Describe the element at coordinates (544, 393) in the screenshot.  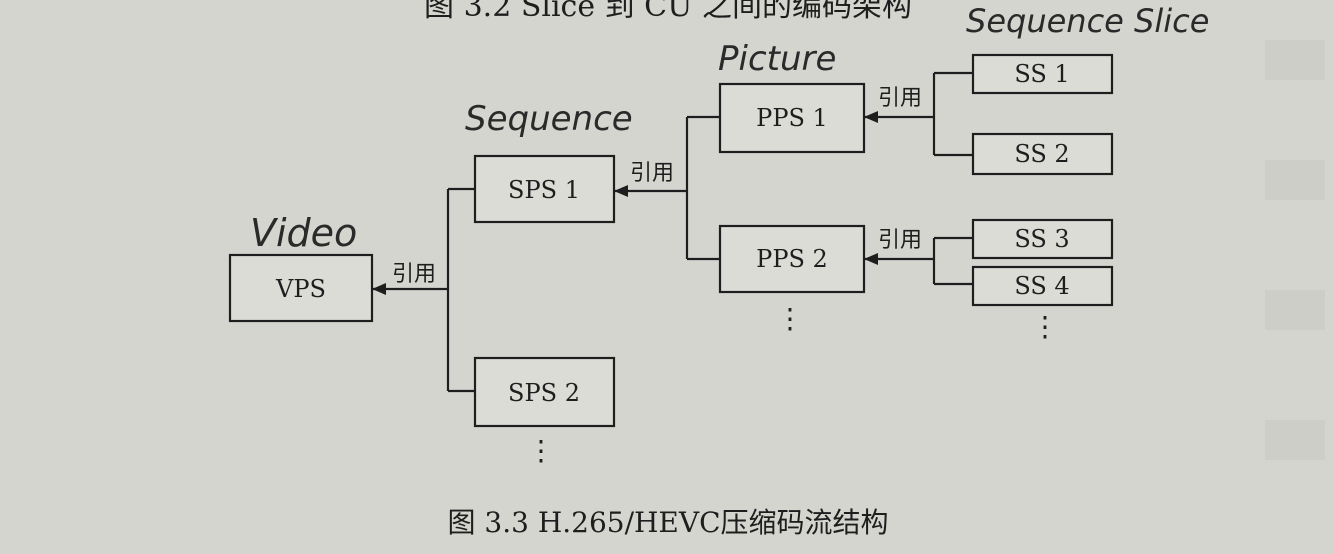
I see `sps2-label: SPS 2` at that location.